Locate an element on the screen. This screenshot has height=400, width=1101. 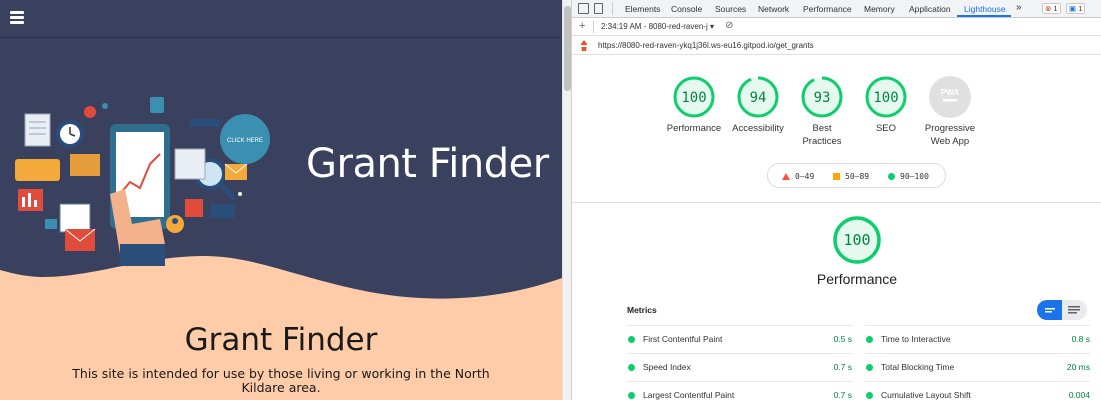
score-label: Accessibility is located at coordinates (758, 128).